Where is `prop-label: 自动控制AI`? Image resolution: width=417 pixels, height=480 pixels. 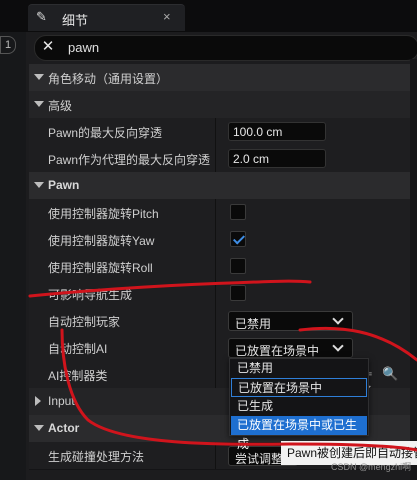 prop-label: 自动控制AI is located at coordinates (78, 349).